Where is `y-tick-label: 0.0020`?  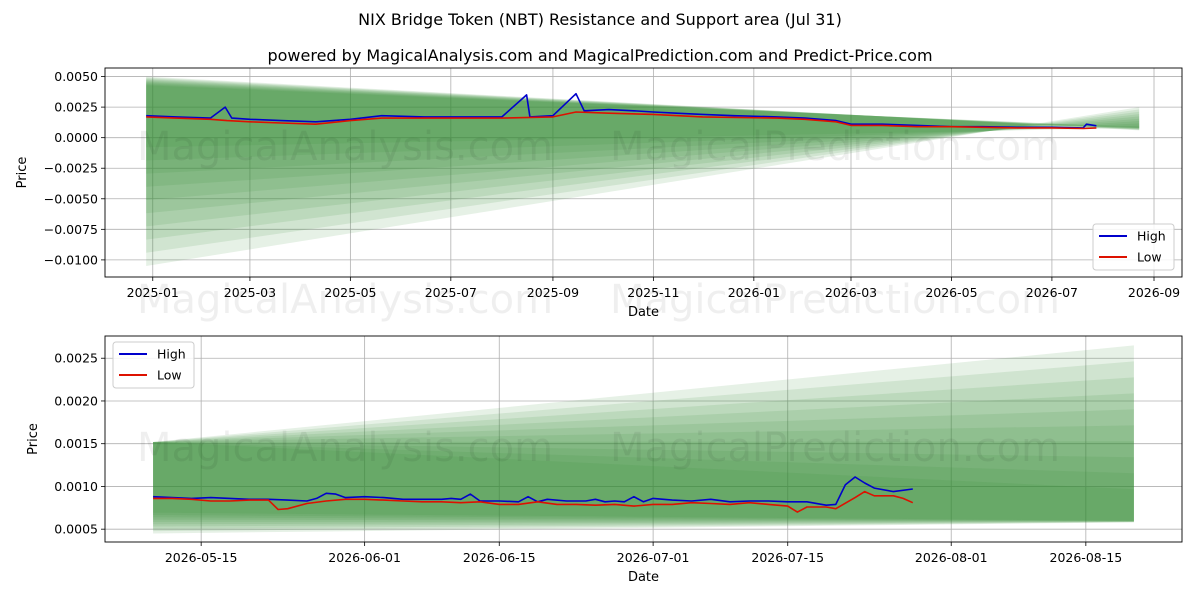
y-tick-label: 0.0020 is located at coordinates (76, 400).